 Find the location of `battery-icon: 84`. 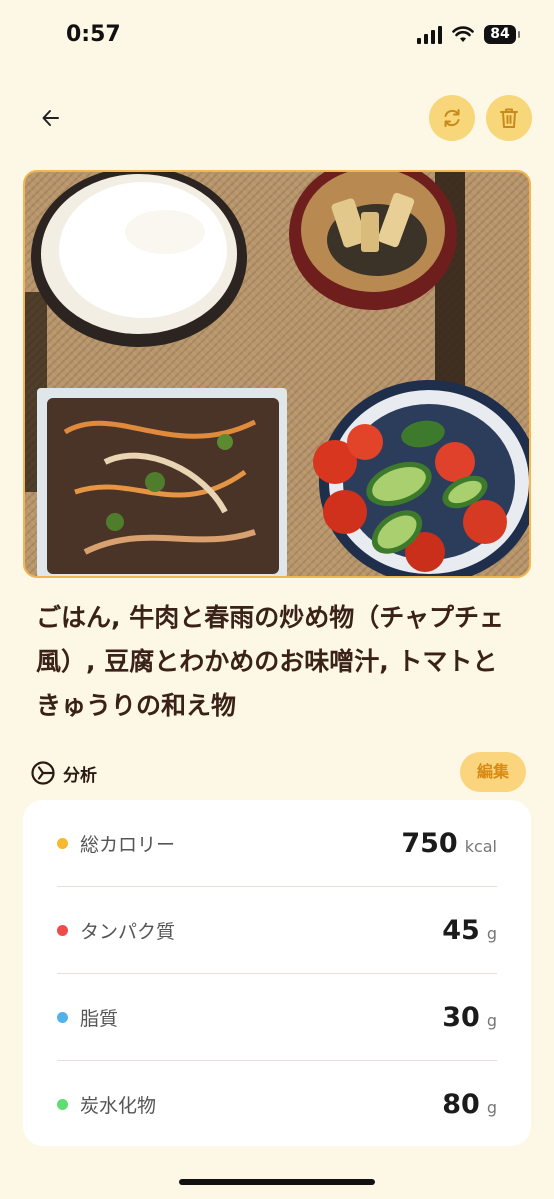

battery-icon: 84 is located at coordinates (502, 34).